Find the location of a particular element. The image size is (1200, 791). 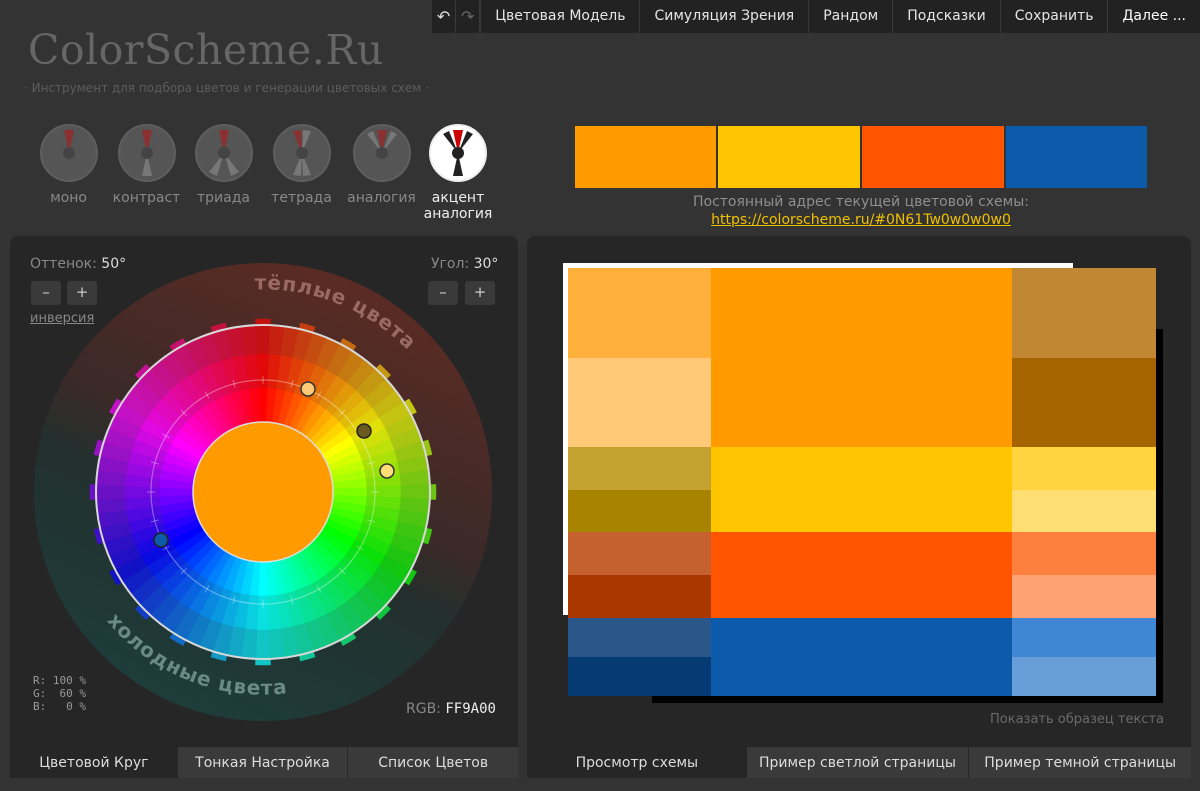

scheme-analog: аналогия is located at coordinates (381, 165).